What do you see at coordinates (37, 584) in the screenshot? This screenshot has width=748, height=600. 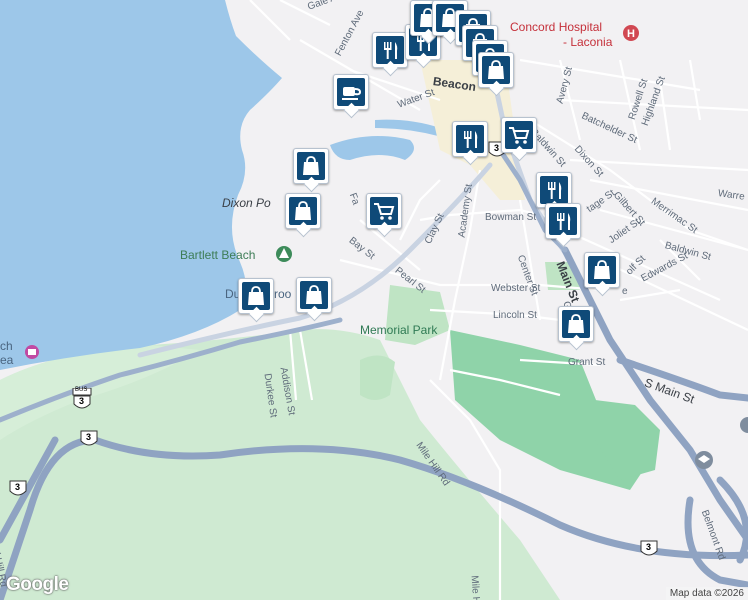 I see `google-logo: Google` at bounding box center [37, 584].